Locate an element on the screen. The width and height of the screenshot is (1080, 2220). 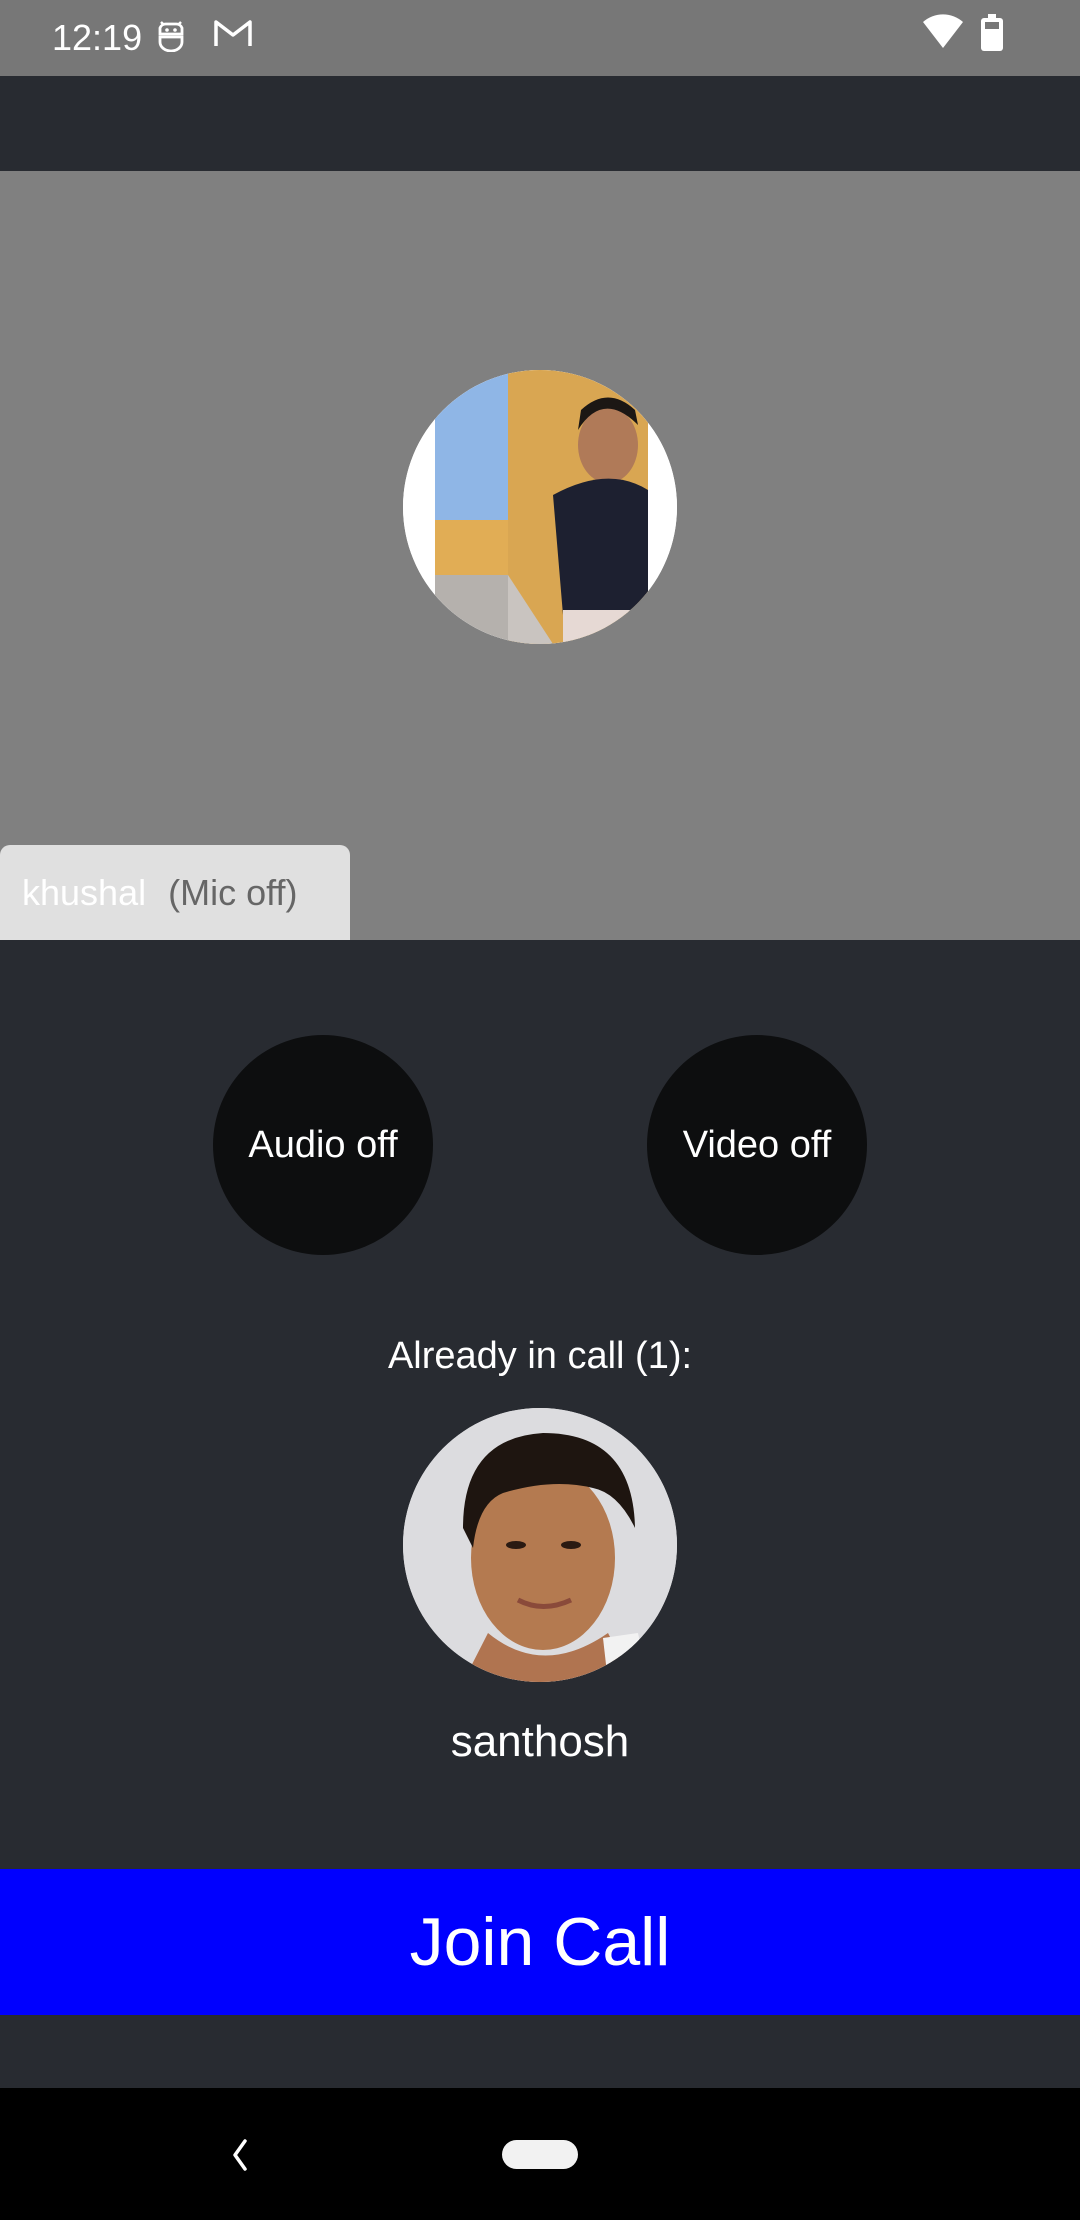
app-bar is located at coordinates (540, 123).